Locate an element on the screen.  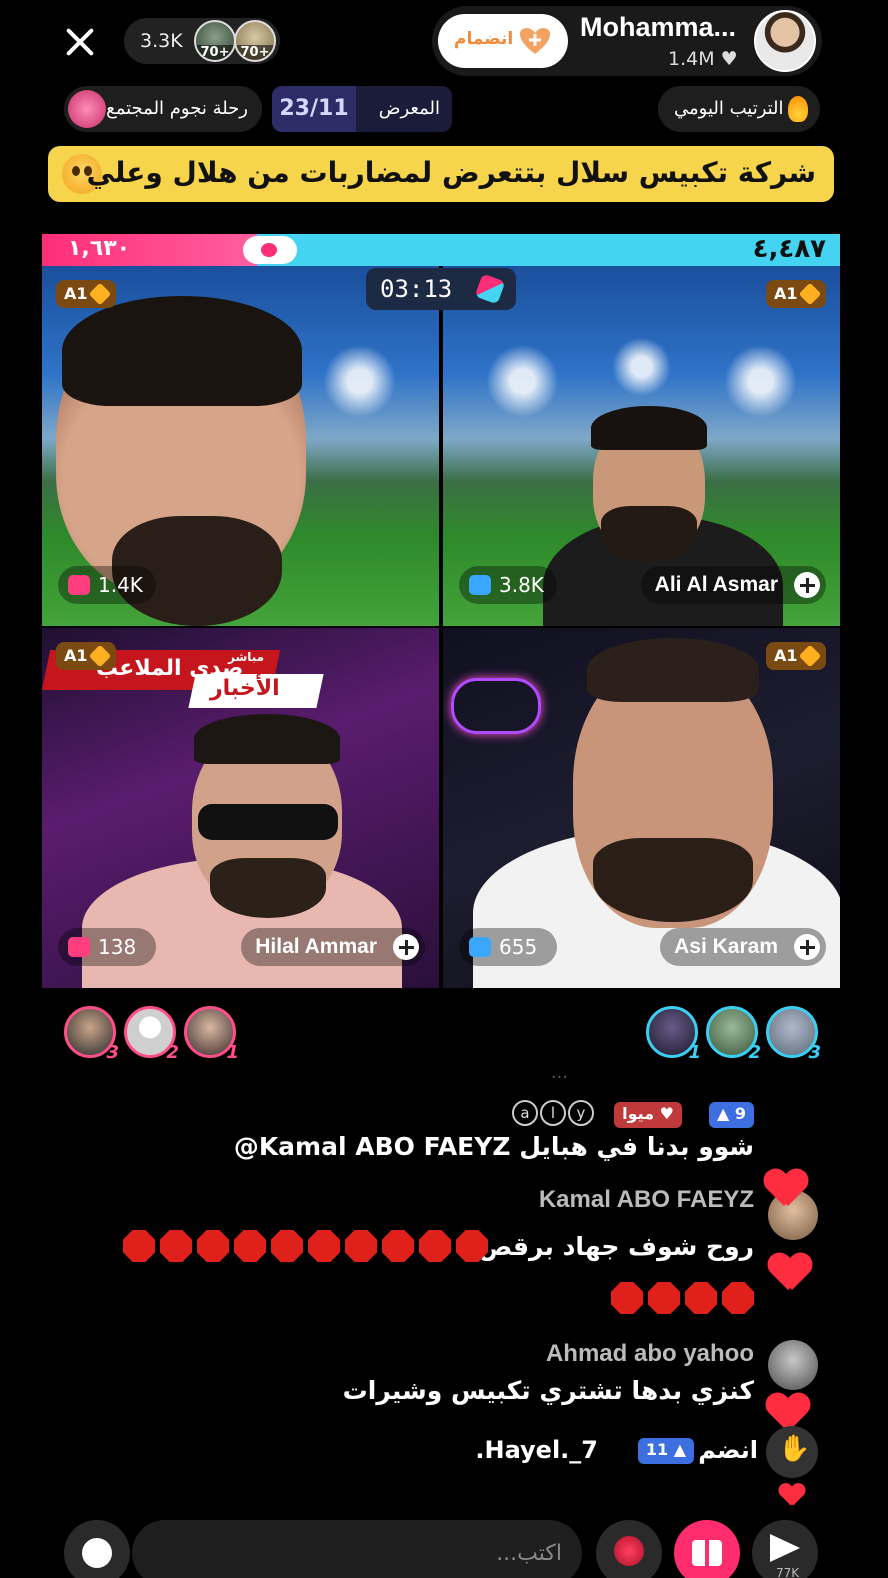
join-button: انضمام is located at coordinates (503, 41).